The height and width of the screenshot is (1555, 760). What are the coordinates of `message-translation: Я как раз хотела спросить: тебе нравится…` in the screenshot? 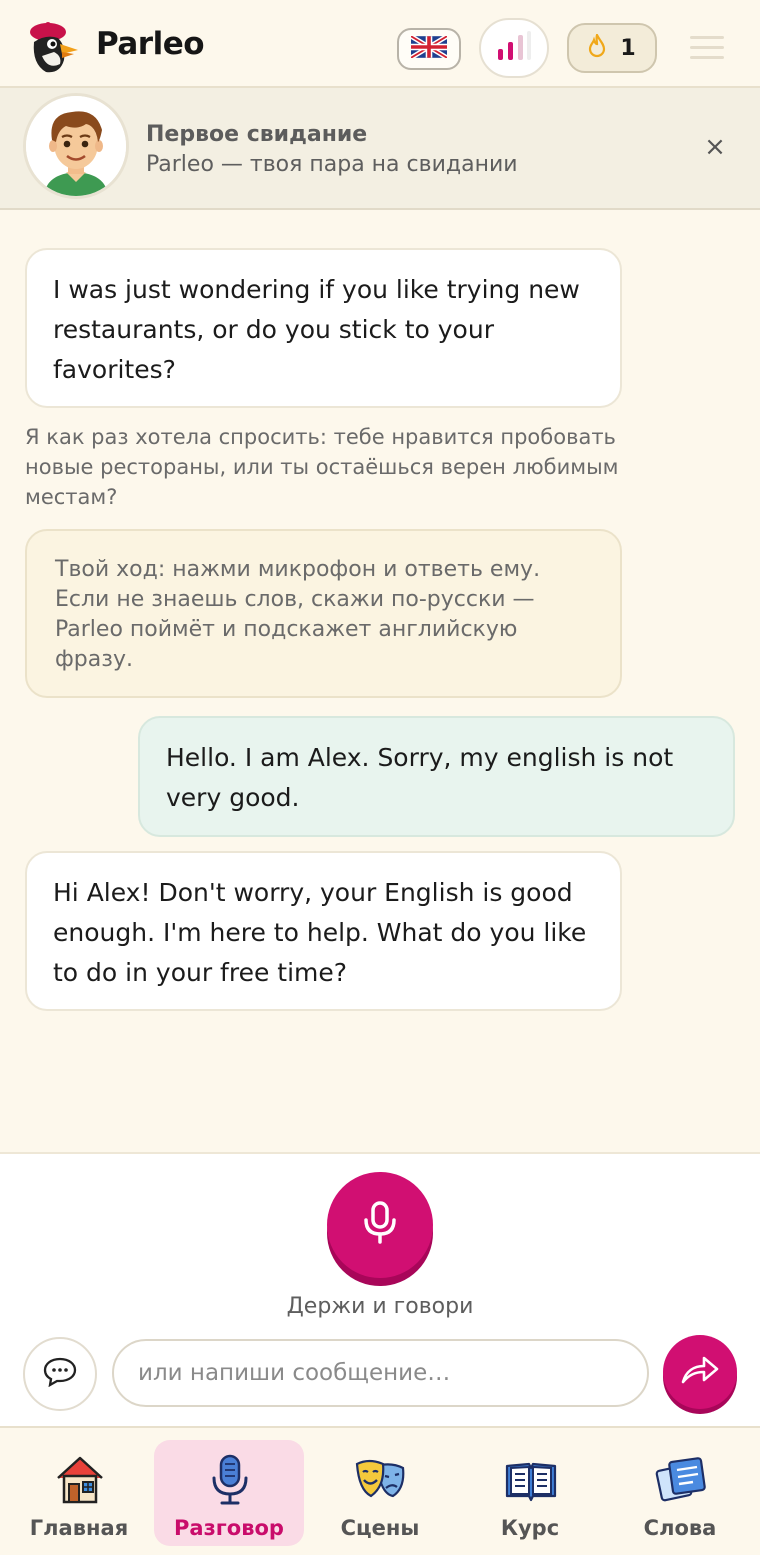 It's located at (322, 467).